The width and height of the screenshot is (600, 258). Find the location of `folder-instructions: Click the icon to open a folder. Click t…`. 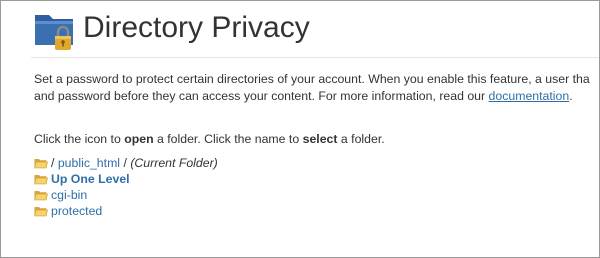

folder-instructions: Click the icon to open a folder. Click t… is located at coordinates (209, 139).